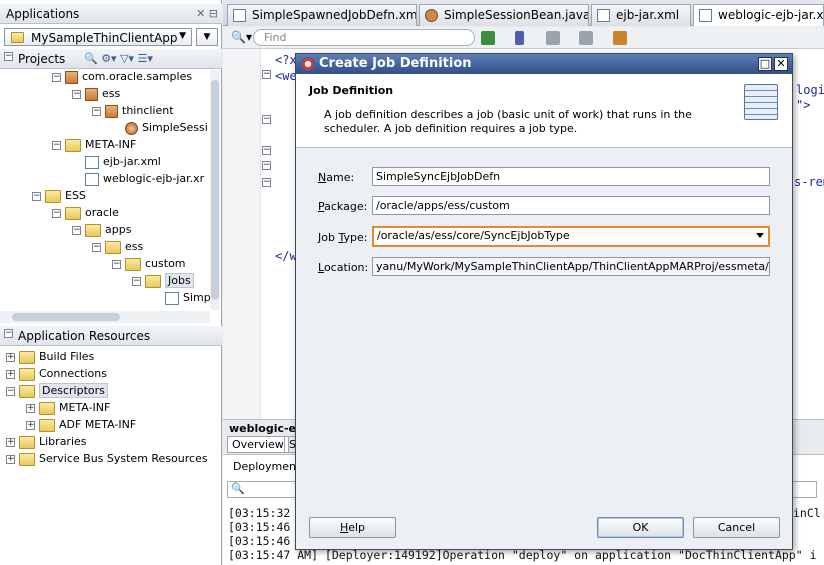 The width and height of the screenshot is (824, 565). I want to click on find-input: Find, so click(364, 37).